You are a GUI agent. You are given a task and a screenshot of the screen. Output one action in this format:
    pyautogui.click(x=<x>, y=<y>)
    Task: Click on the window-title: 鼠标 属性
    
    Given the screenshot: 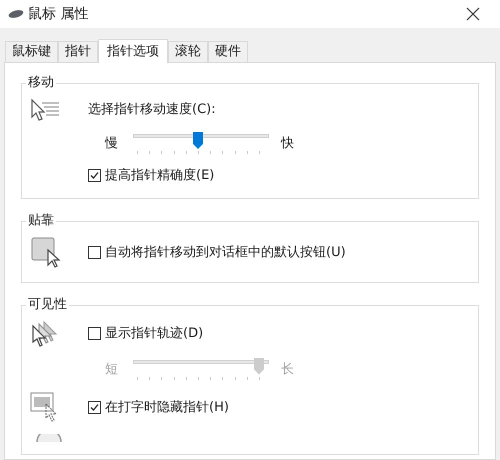 What is the action you would take?
    pyautogui.click(x=58, y=14)
    